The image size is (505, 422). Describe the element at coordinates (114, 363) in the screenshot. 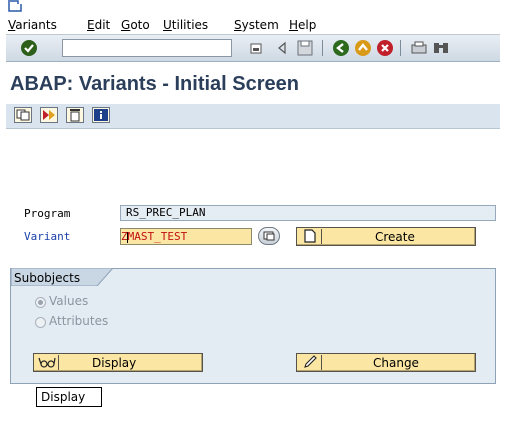

I see `display-label: Display` at that location.